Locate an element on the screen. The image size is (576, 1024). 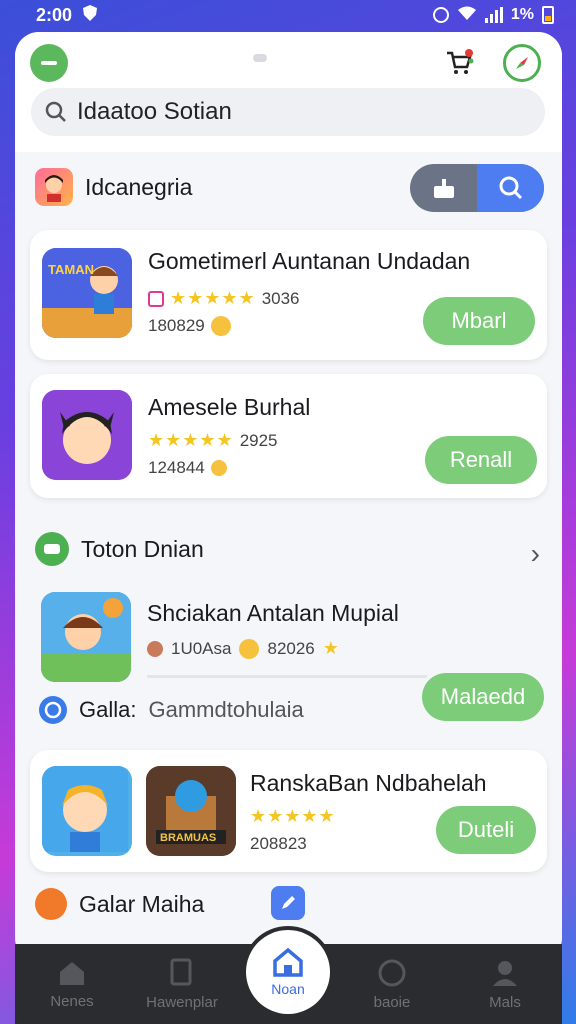
alarm-icon is located at coordinates (440, 15).